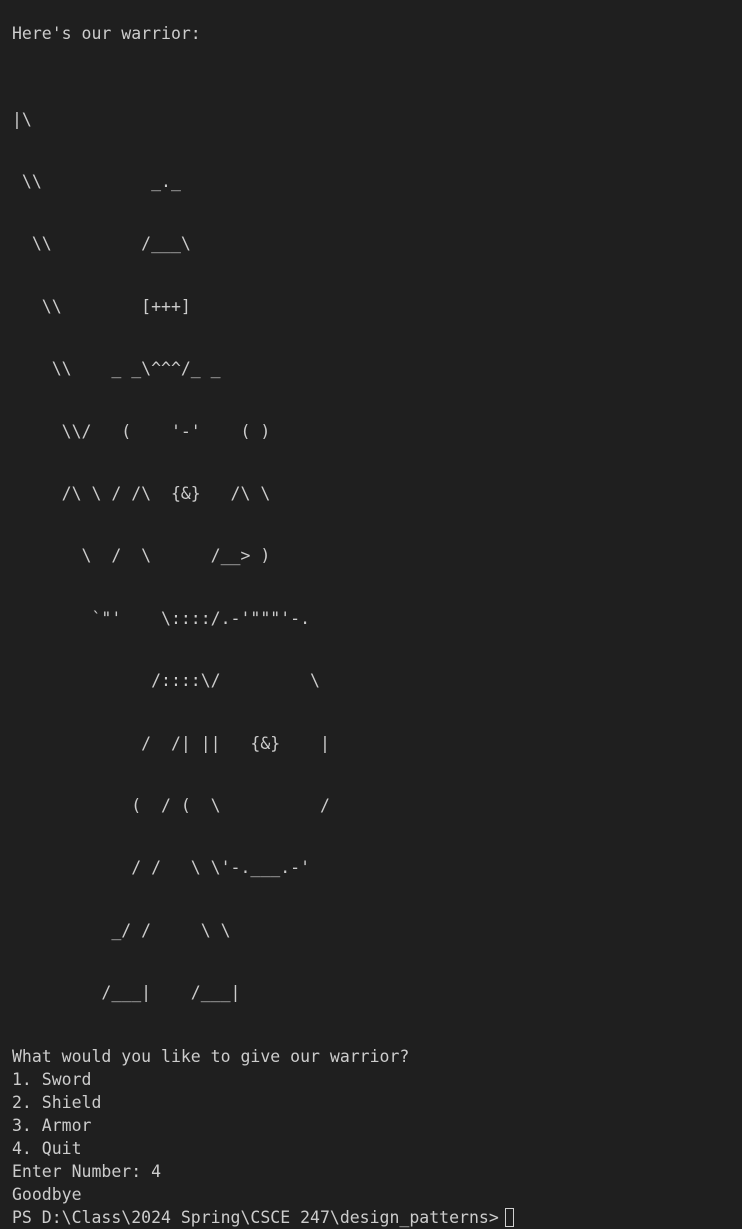  Describe the element at coordinates (141, 493) in the screenshot. I see `art-line: /\ \ / /\ {&} /\ \` at that location.